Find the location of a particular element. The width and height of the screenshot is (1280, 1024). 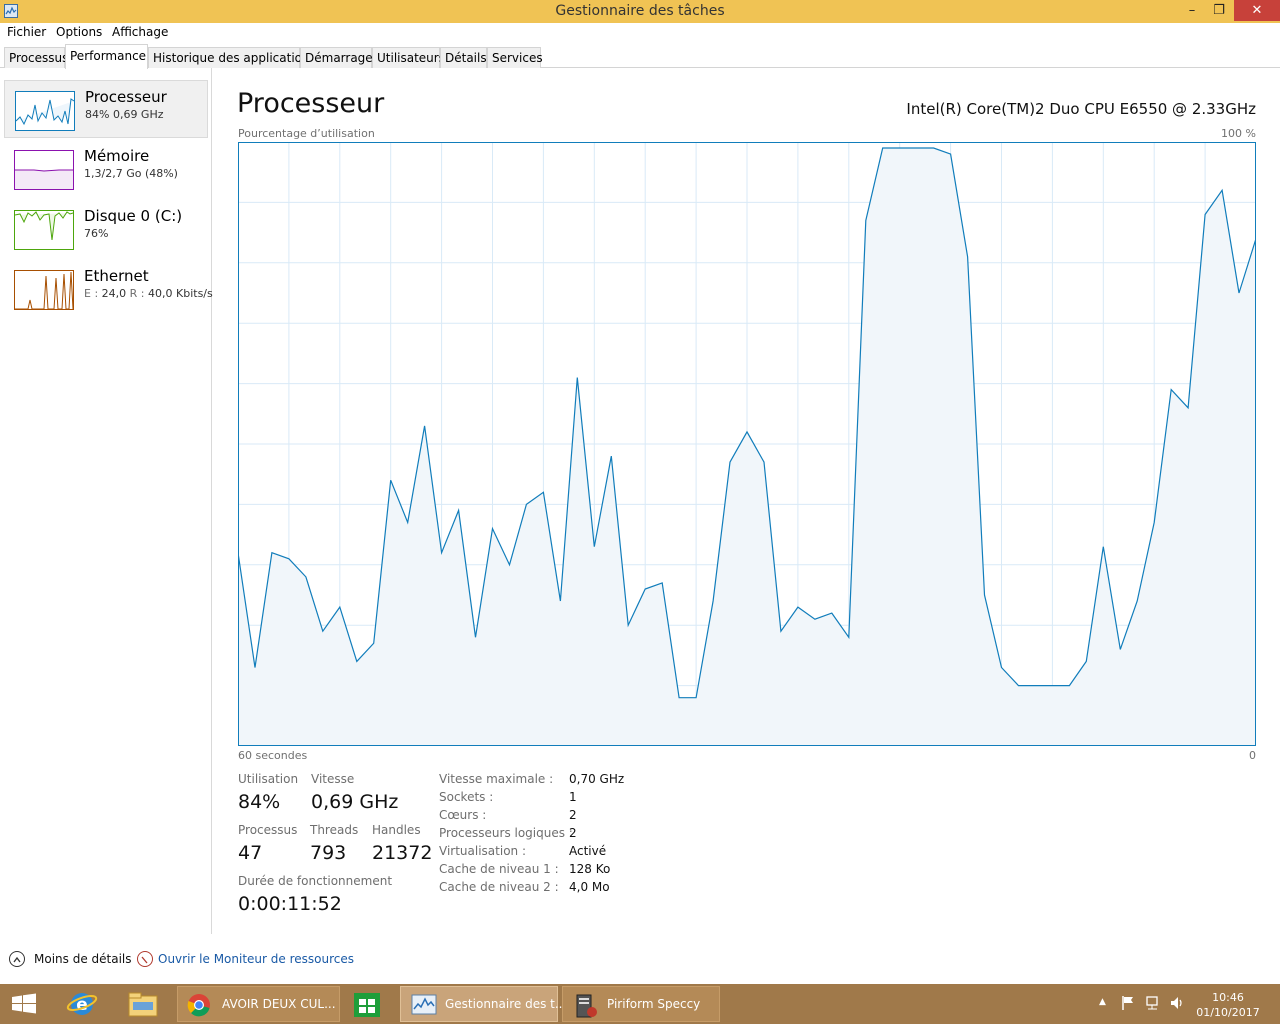

windows-icon is located at coordinates (24, 1003).